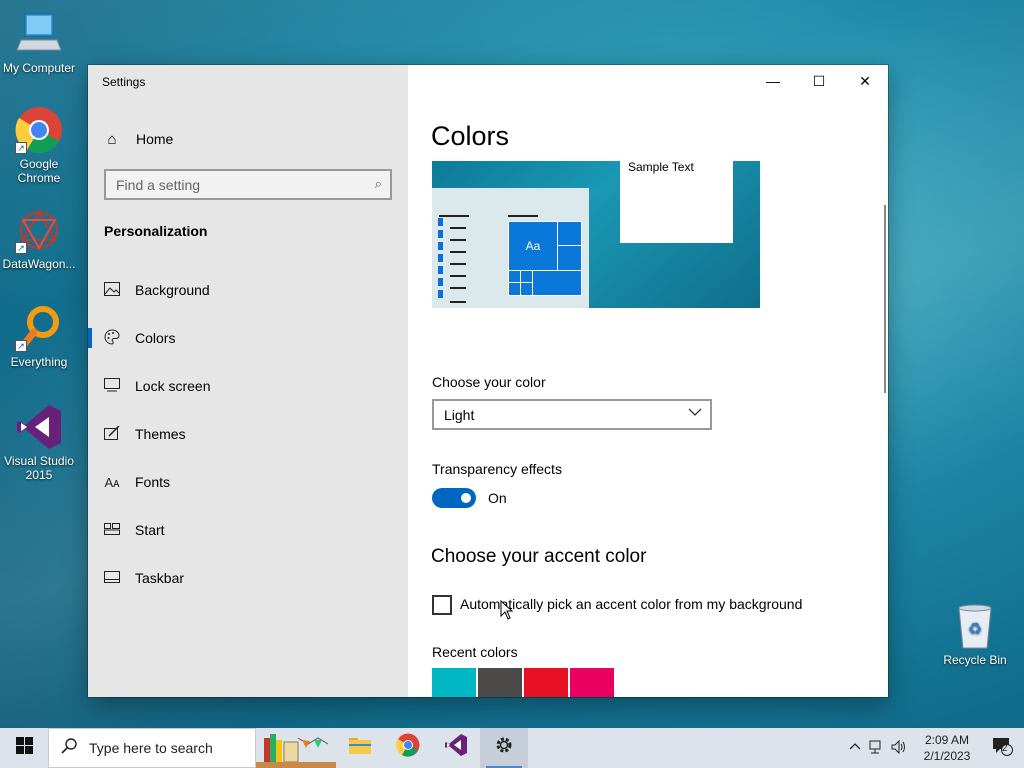 The height and width of the screenshot is (768, 1024). I want to click on themes-icon, so click(112, 433).